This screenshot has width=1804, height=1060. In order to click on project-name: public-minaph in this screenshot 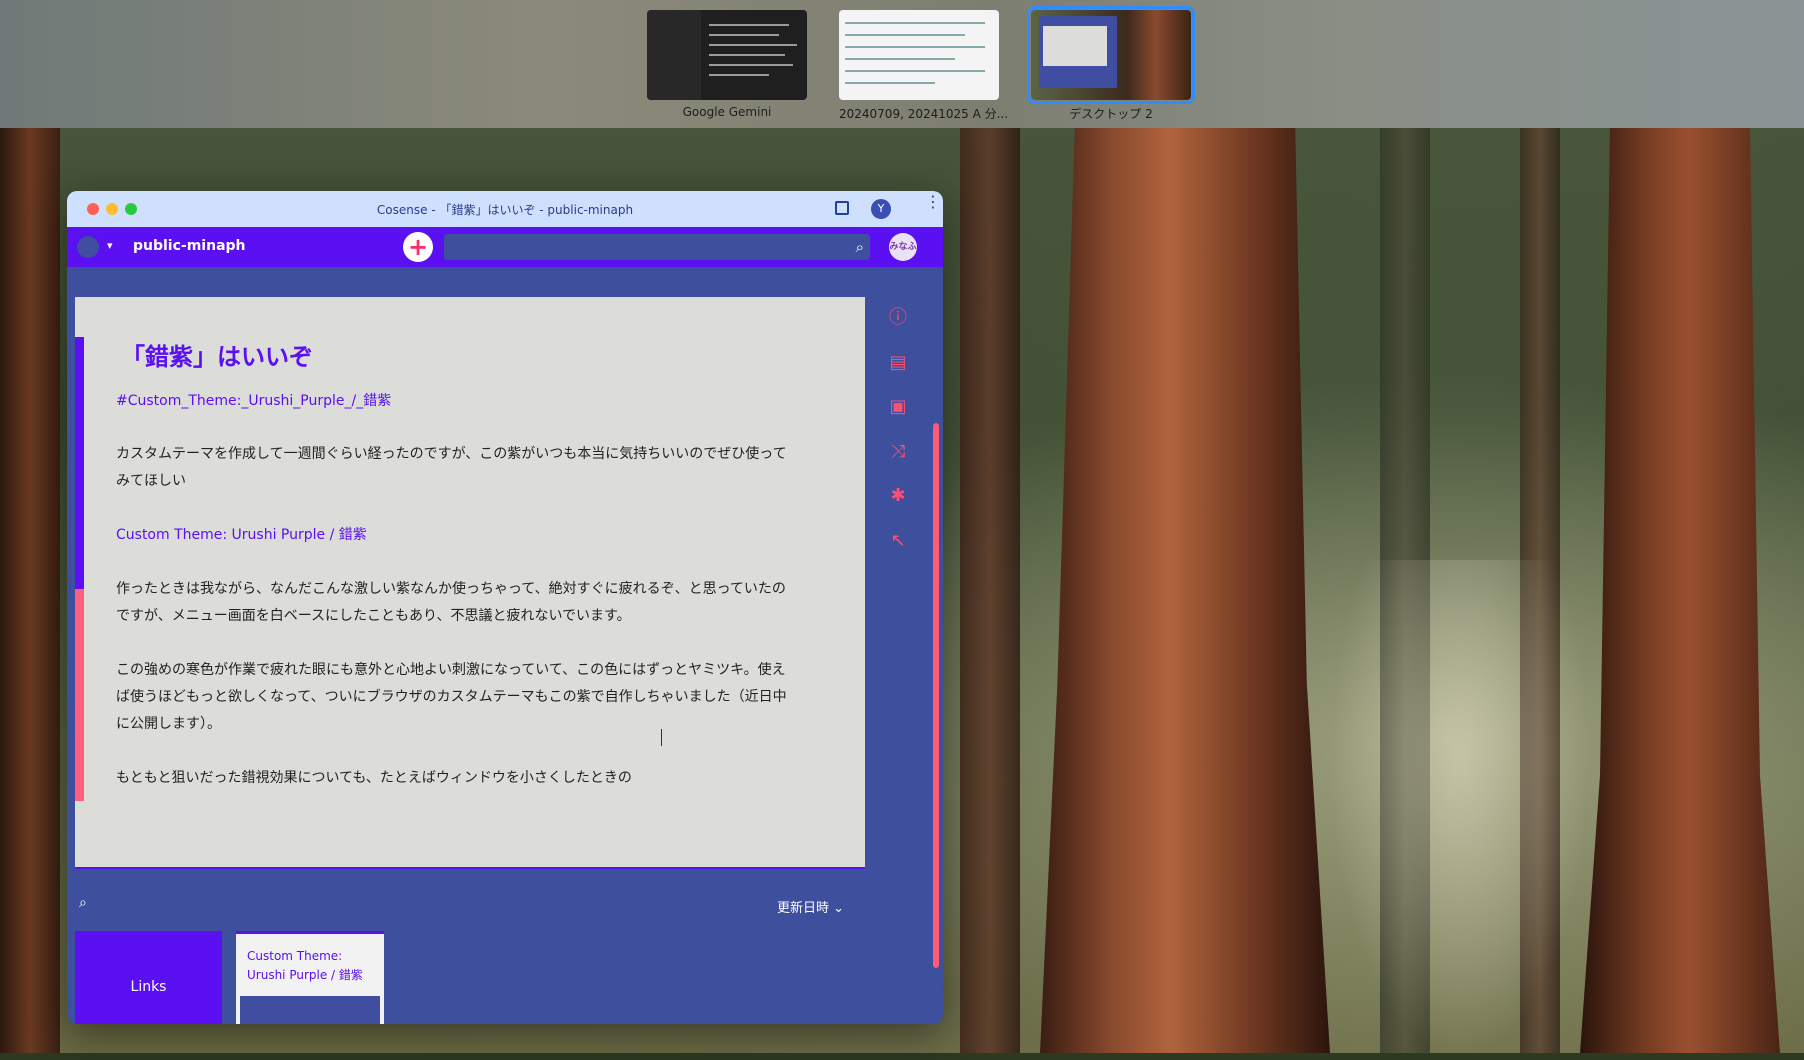, I will do `click(189, 246)`.